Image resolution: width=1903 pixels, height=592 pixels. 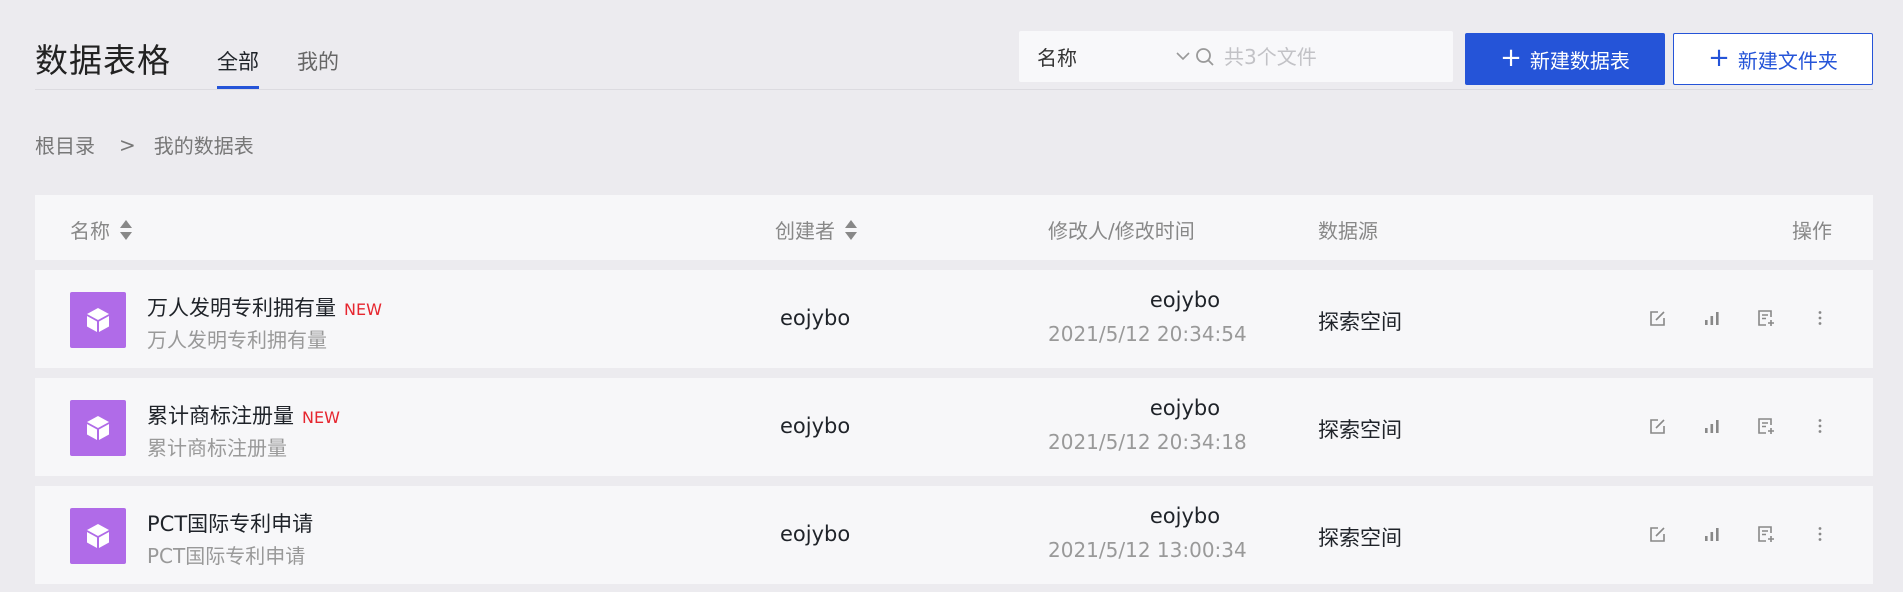 I want to click on col-source-label: 数据源, so click(x=1348, y=231).